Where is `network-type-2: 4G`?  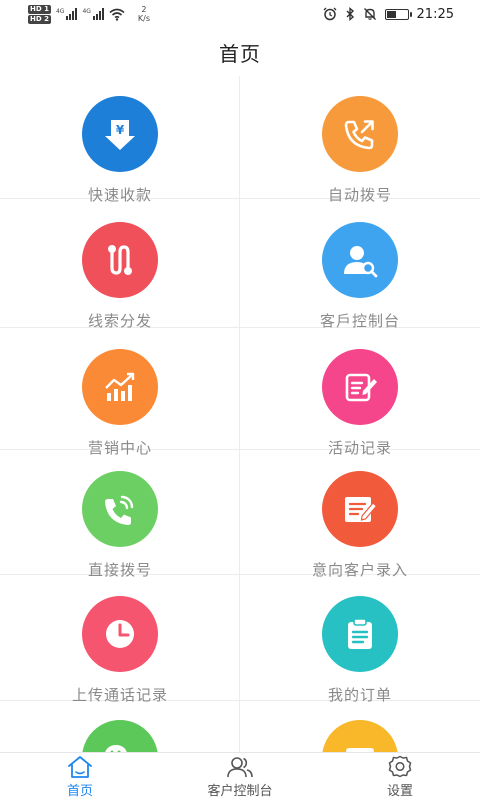
network-type-2: 4G is located at coordinates (86, 11).